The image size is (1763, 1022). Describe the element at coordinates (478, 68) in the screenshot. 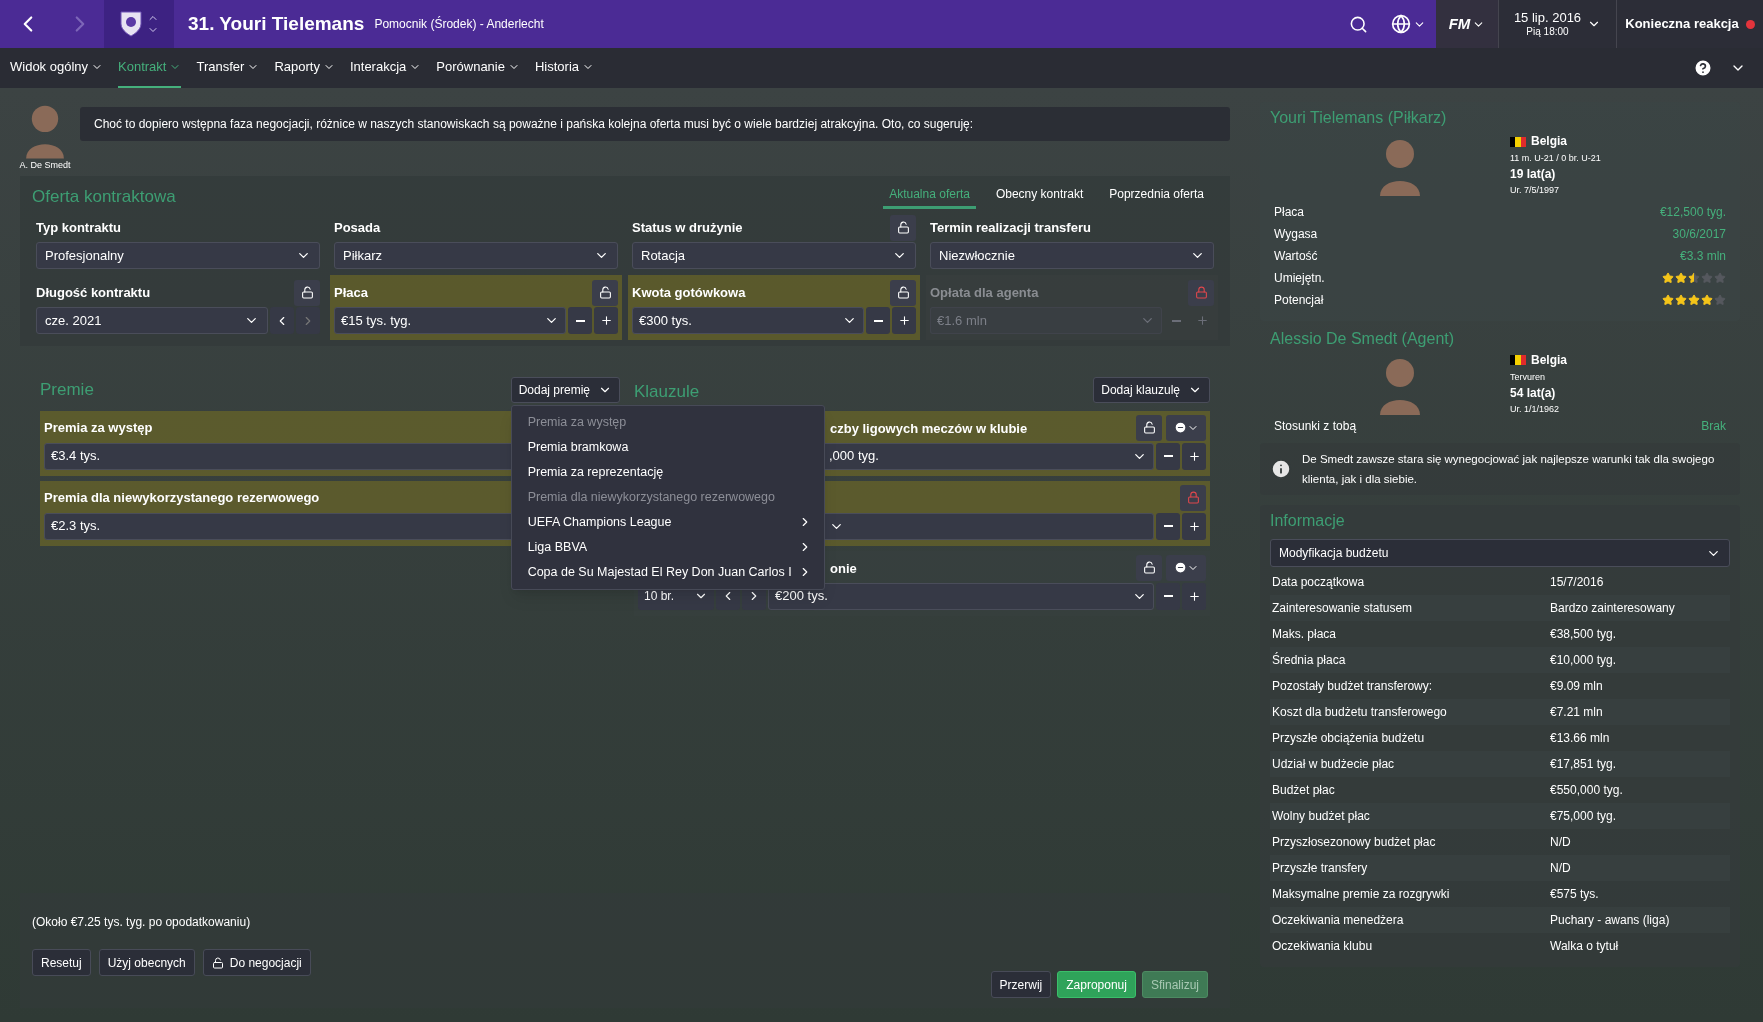

I see `menu-tab: Porównanie` at that location.